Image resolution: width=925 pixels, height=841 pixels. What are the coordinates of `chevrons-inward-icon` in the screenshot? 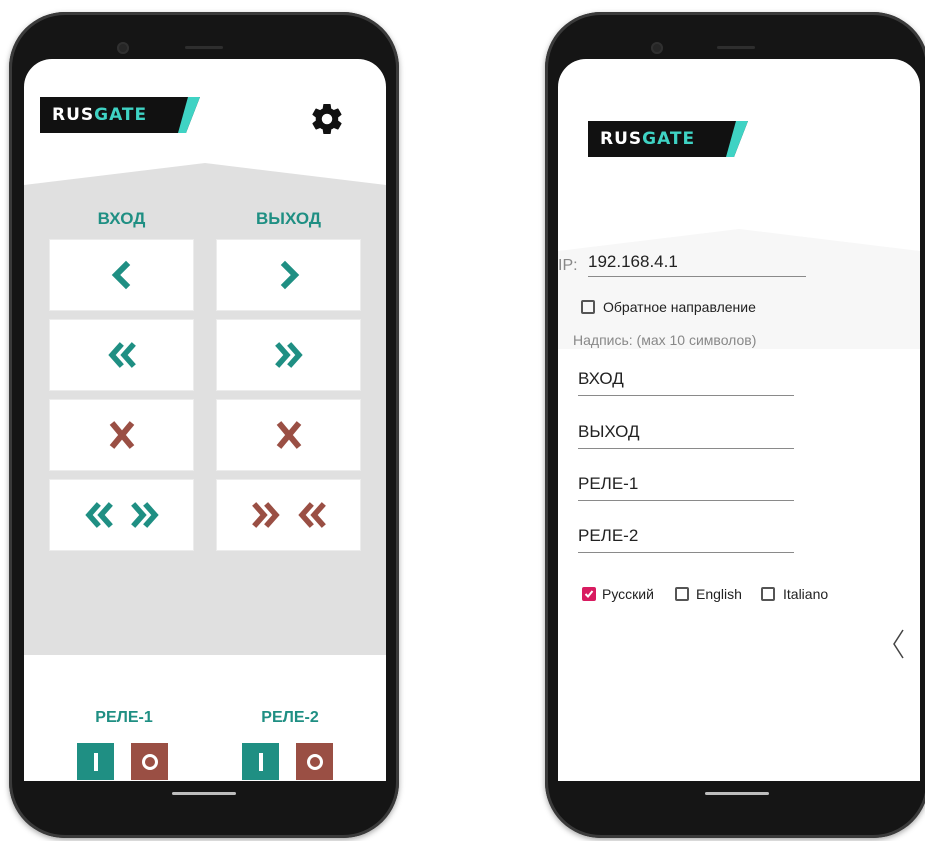 It's located at (288, 515).